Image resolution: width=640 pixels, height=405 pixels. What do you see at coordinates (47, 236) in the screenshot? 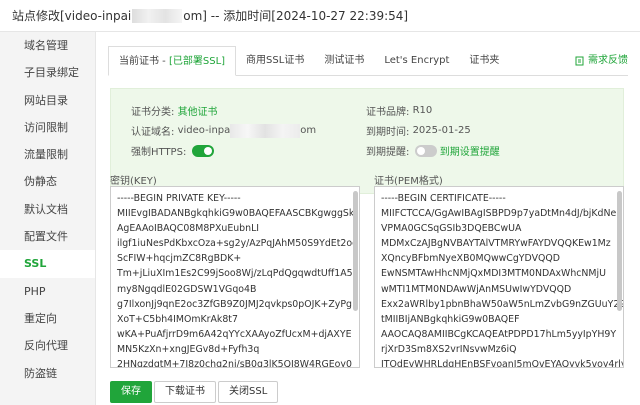
I see `sidebar-item: 配置文件` at bounding box center [47, 236].